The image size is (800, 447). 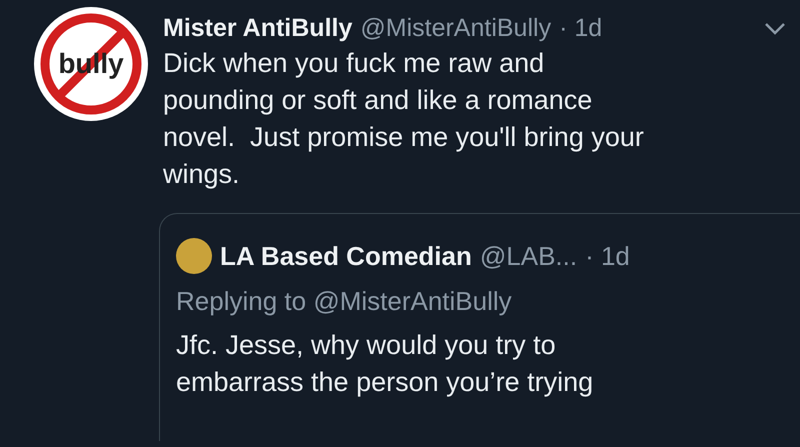 What do you see at coordinates (378, 100) in the screenshot?
I see `tweet-text: pounding or soft and like a romance` at bounding box center [378, 100].